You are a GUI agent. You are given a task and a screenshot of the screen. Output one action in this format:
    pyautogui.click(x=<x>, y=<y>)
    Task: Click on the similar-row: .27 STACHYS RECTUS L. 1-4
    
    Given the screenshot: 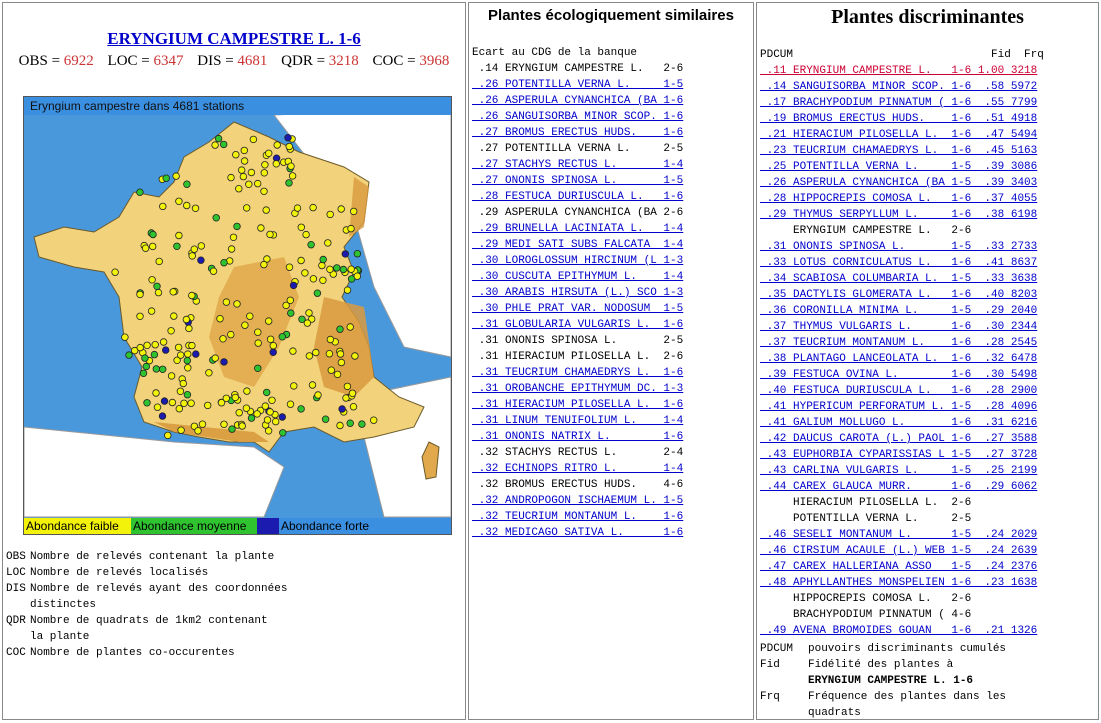 What is the action you would take?
    pyautogui.click(x=611, y=165)
    